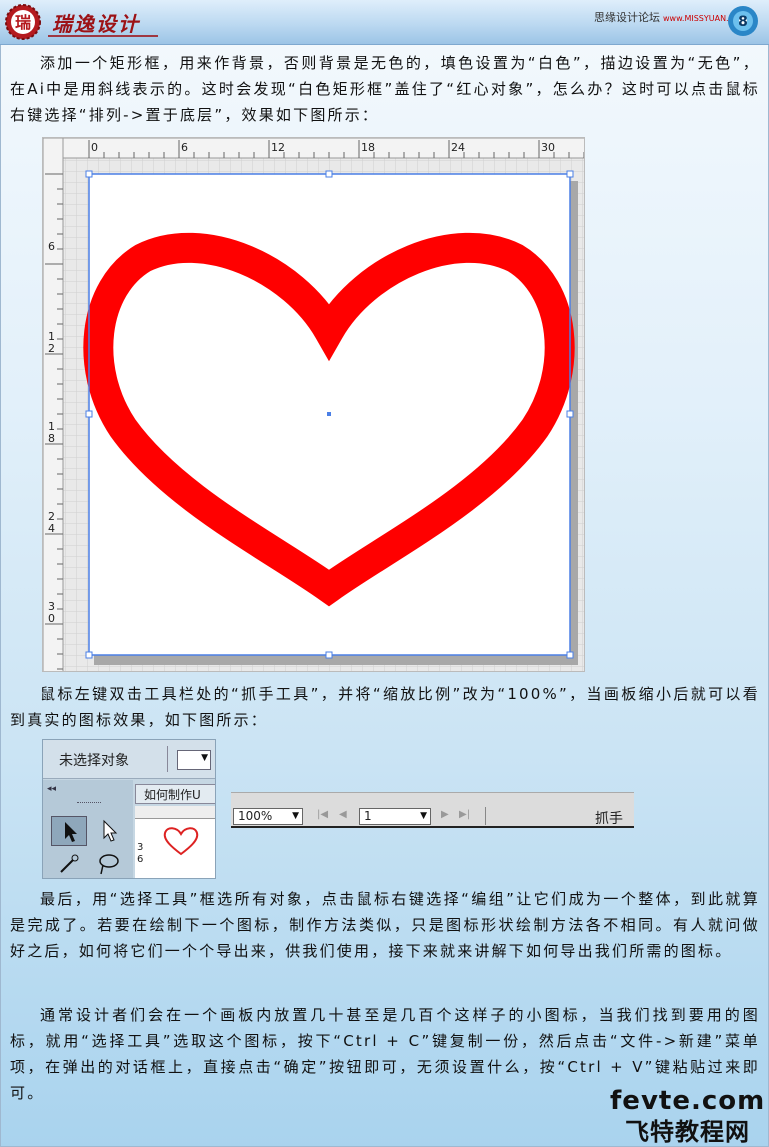 The width and height of the screenshot is (769, 1147). I want to click on fill-swatch-dropdown: ▼, so click(194, 760).